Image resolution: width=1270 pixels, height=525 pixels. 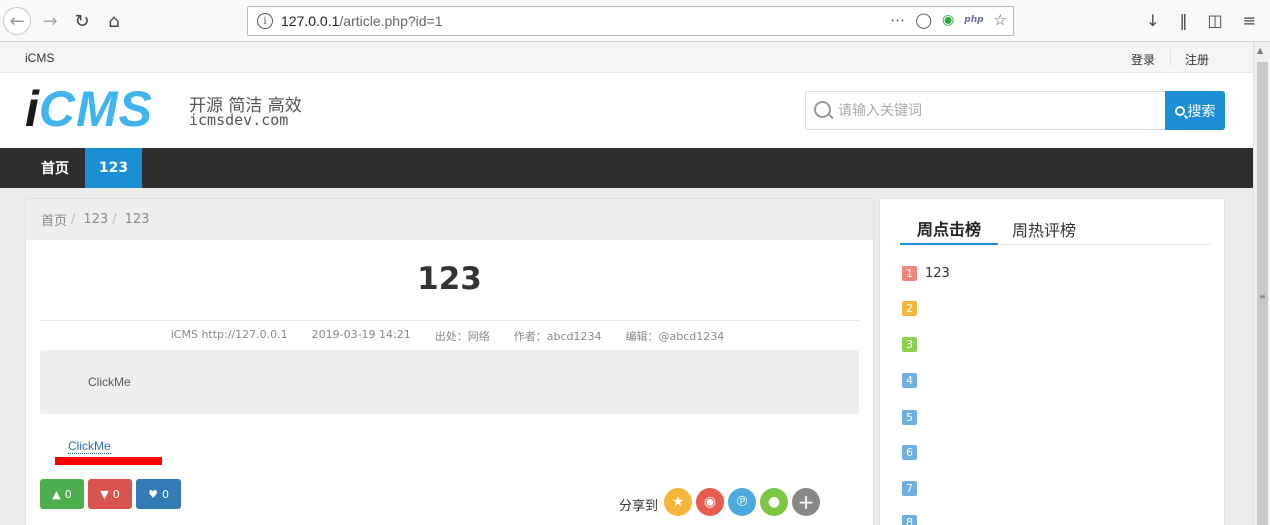 I want to click on scroll-grip-icon: ≡, so click(x=1262, y=296).